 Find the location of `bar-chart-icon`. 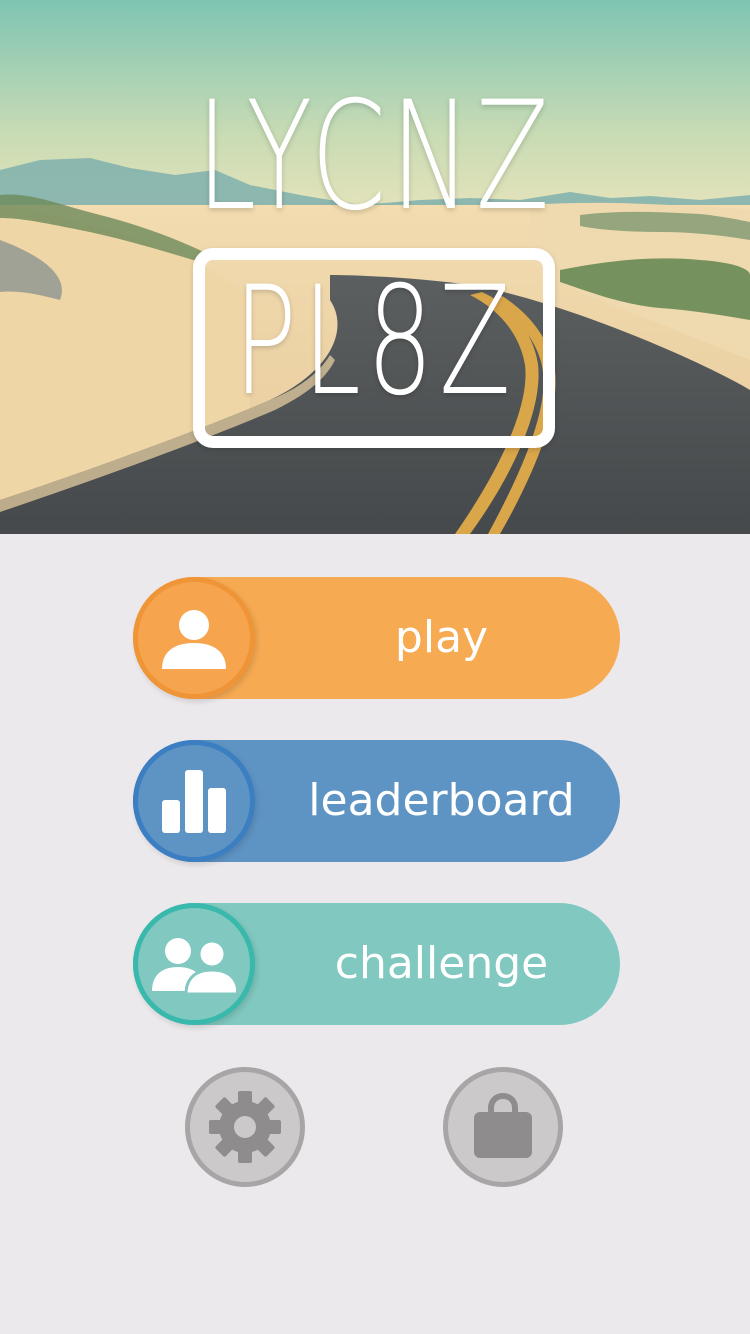

bar-chart-icon is located at coordinates (194, 801).